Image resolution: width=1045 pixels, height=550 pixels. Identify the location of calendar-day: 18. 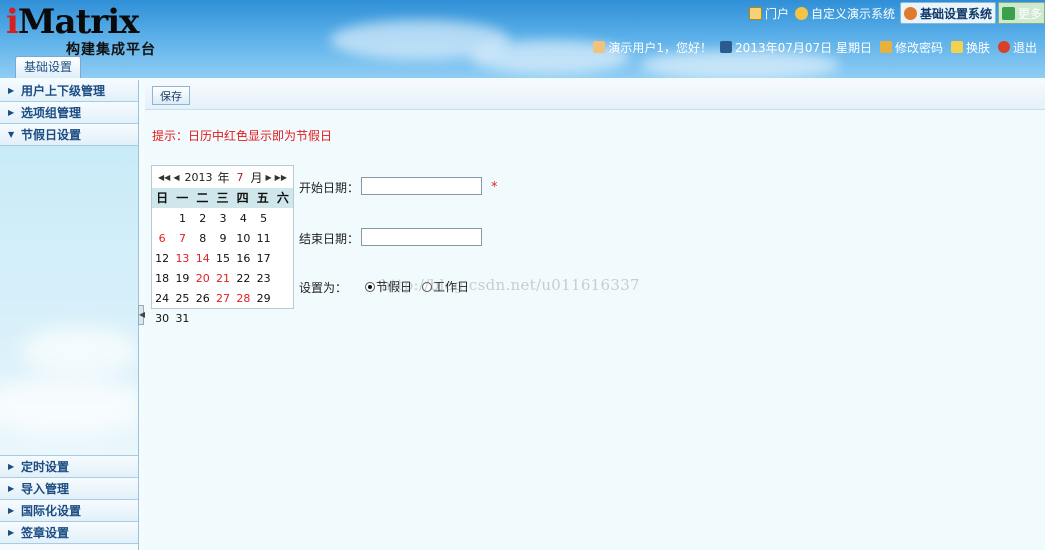
(162, 279).